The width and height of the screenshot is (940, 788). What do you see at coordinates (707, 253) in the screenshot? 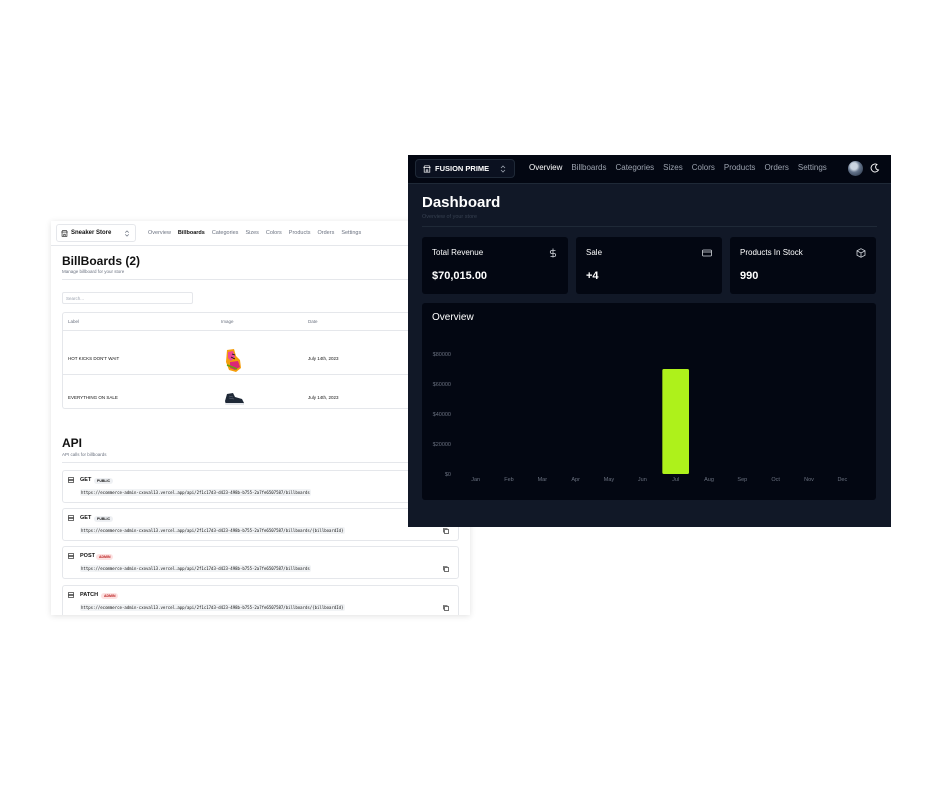
I see `credit-card-icon` at bounding box center [707, 253].